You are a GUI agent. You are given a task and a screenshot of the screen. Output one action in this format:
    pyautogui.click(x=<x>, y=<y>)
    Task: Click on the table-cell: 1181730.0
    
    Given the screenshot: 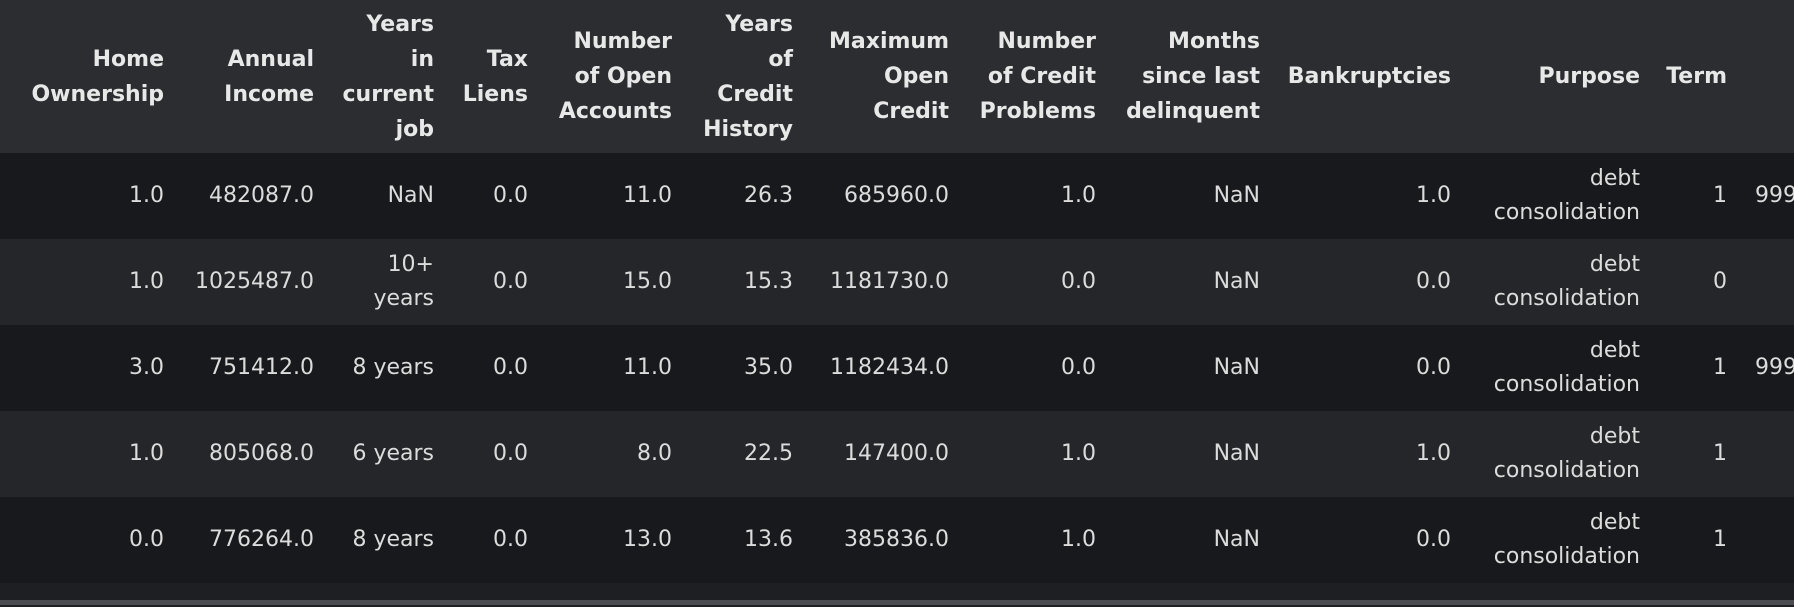 What is the action you would take?
    pyautogui.click(x=889, y=281)
    